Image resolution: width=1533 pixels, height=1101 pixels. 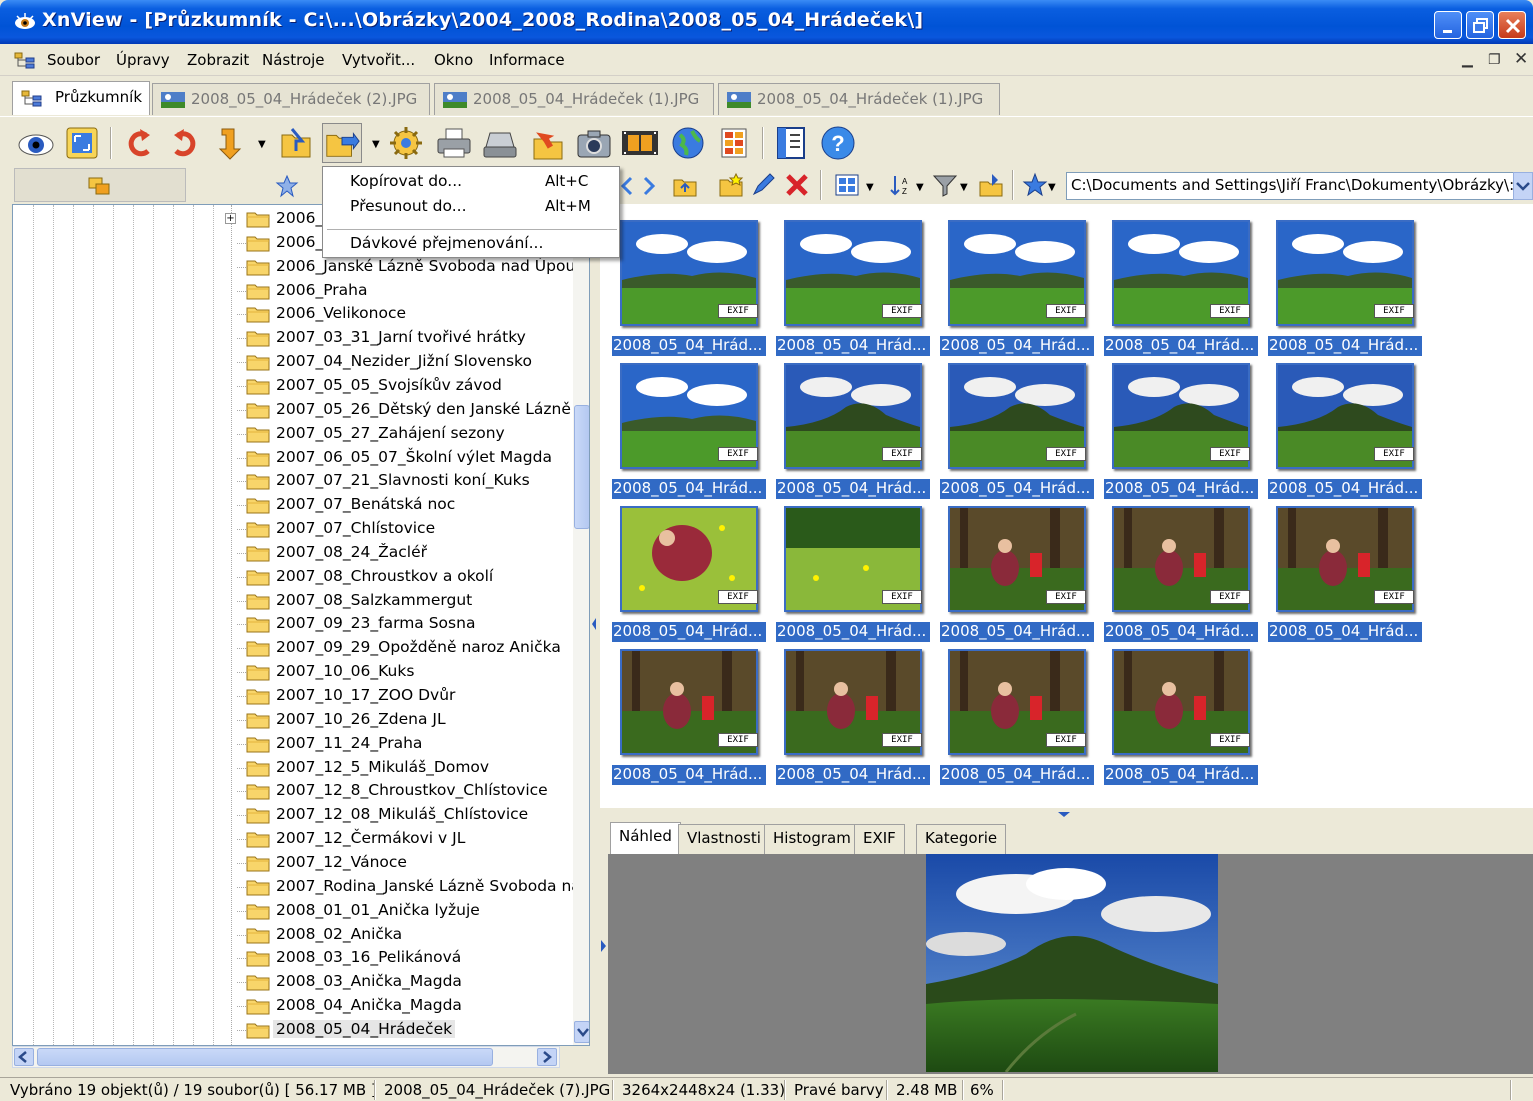 What do you see at coordinates (763, 185) in the screenshot?
I see `rename-pen-icon` at bounding box center [763, 185].